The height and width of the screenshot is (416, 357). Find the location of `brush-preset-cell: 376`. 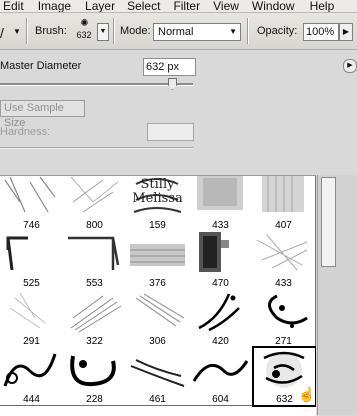

brush-preset-cell: 376 is located at coordinates (158, 260).